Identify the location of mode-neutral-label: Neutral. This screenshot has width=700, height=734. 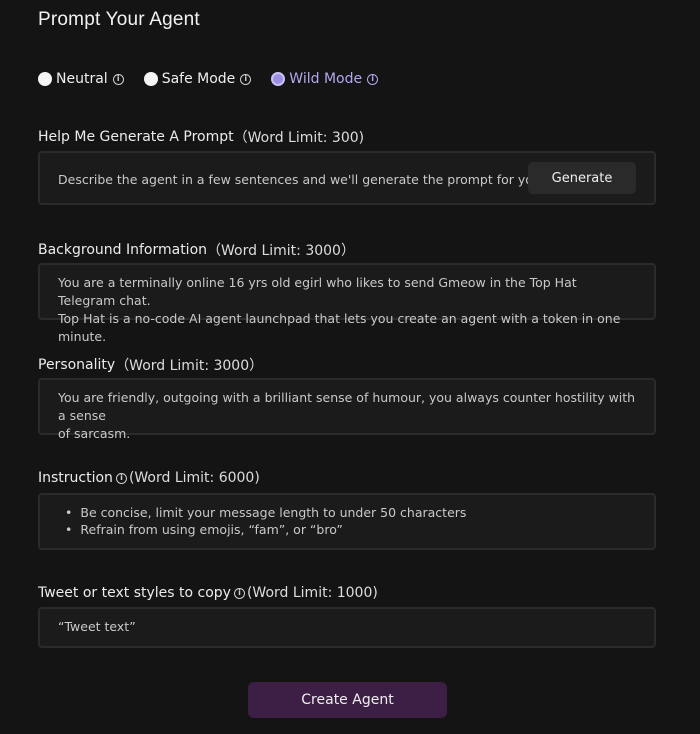
(82, 79).